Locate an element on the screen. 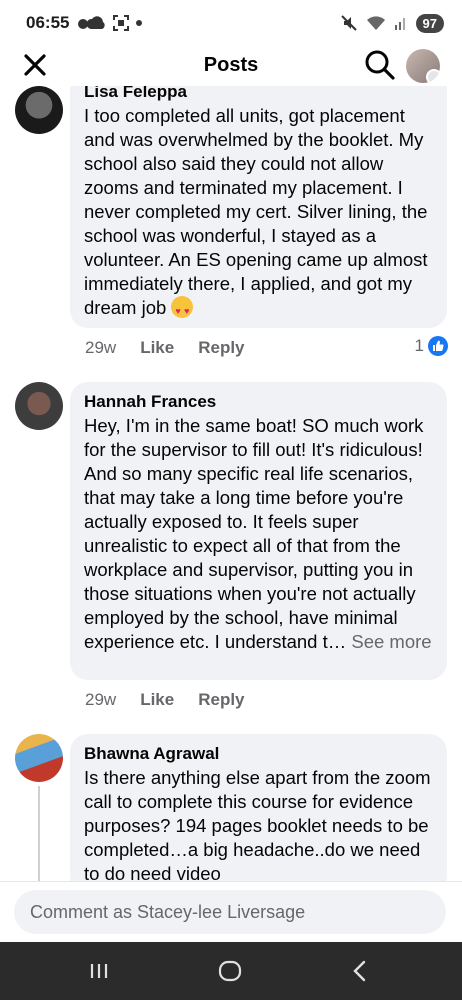 The height and width of the screenshot is (1000, 462). comment-input: Comment as Stacey-lee Liversage is located at coordinates (230, 912).